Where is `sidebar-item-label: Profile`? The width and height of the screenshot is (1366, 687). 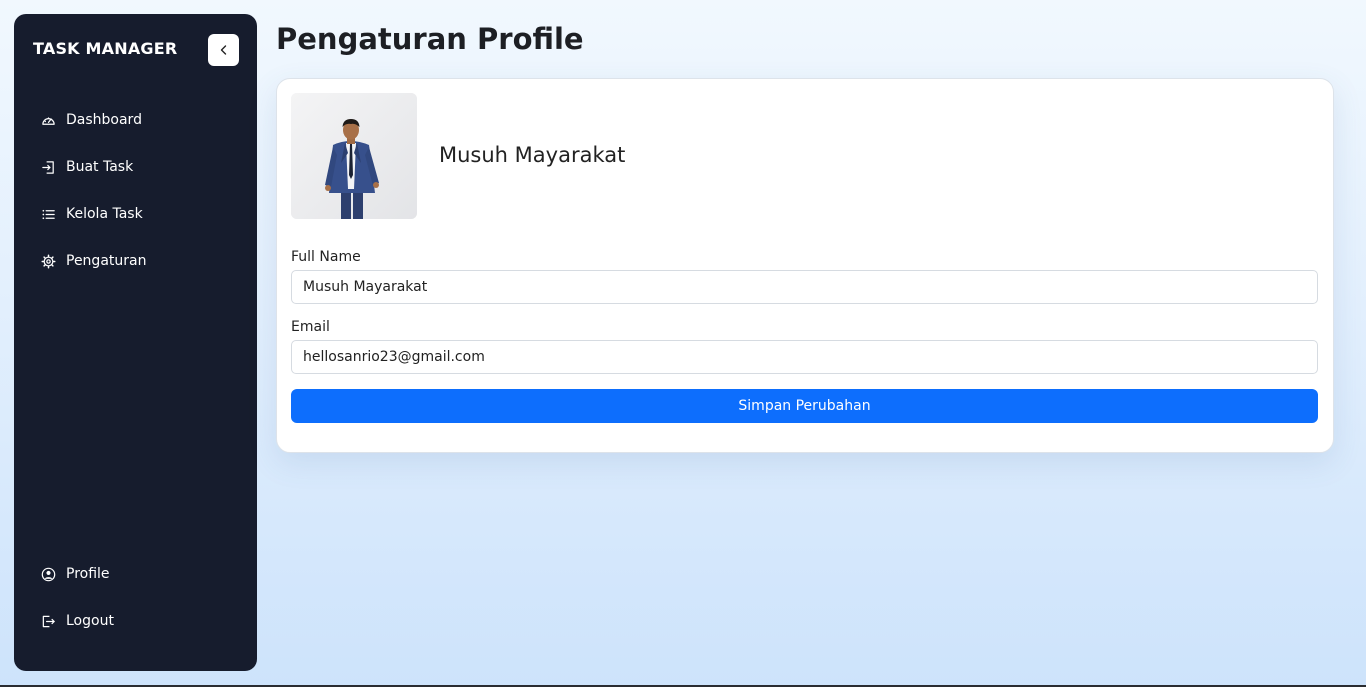
sidebar-item-label: Profile is located at coordinates (88, 574).